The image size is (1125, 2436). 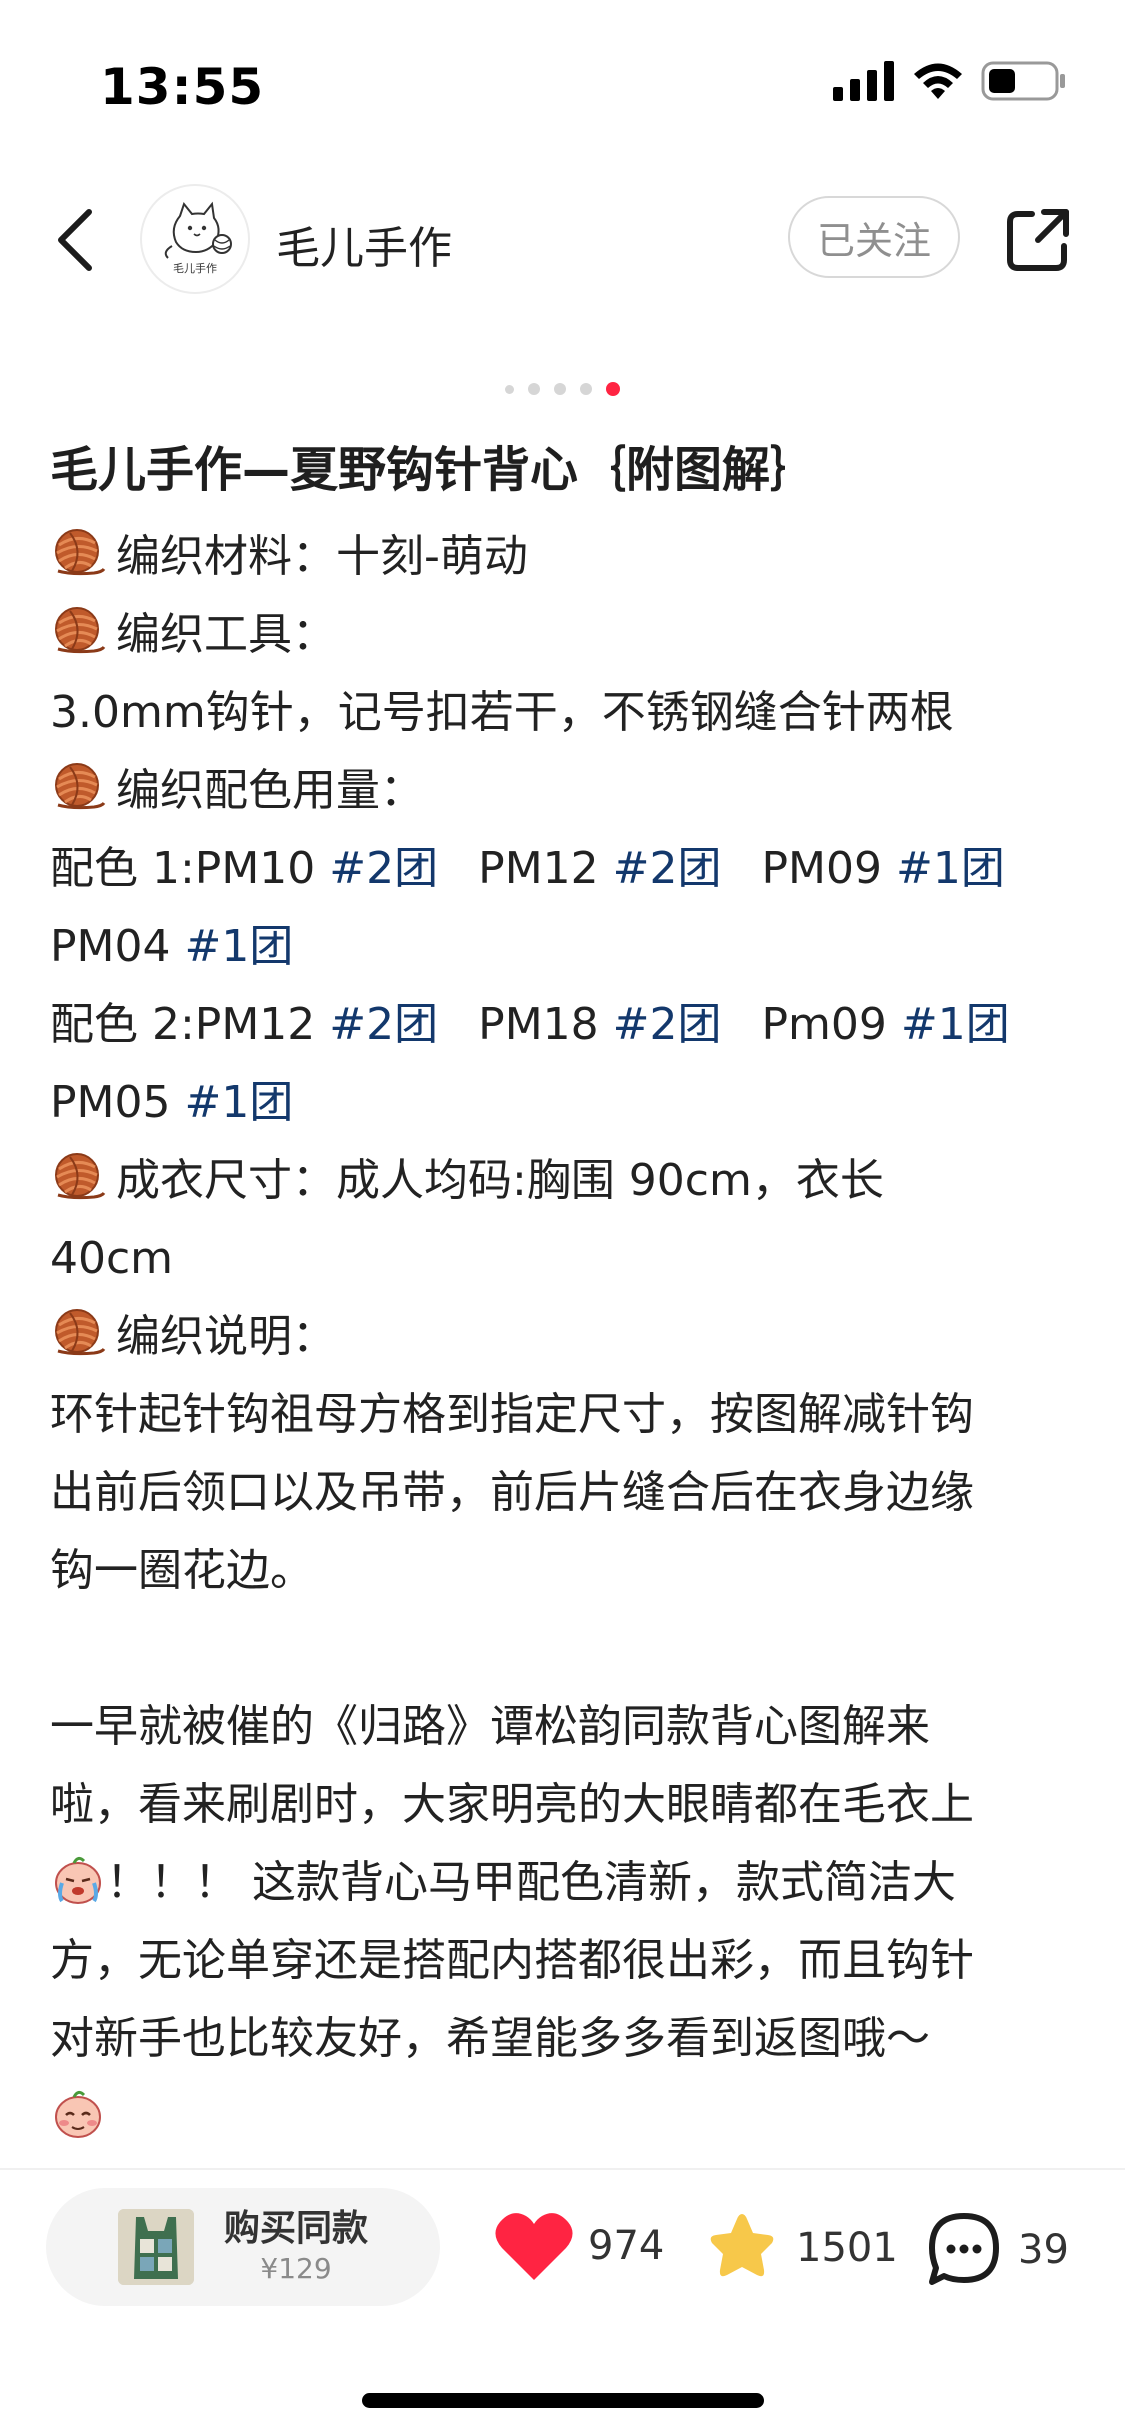 I want to click on scheme1-b-text: PM12, so click(x=545, y=868).